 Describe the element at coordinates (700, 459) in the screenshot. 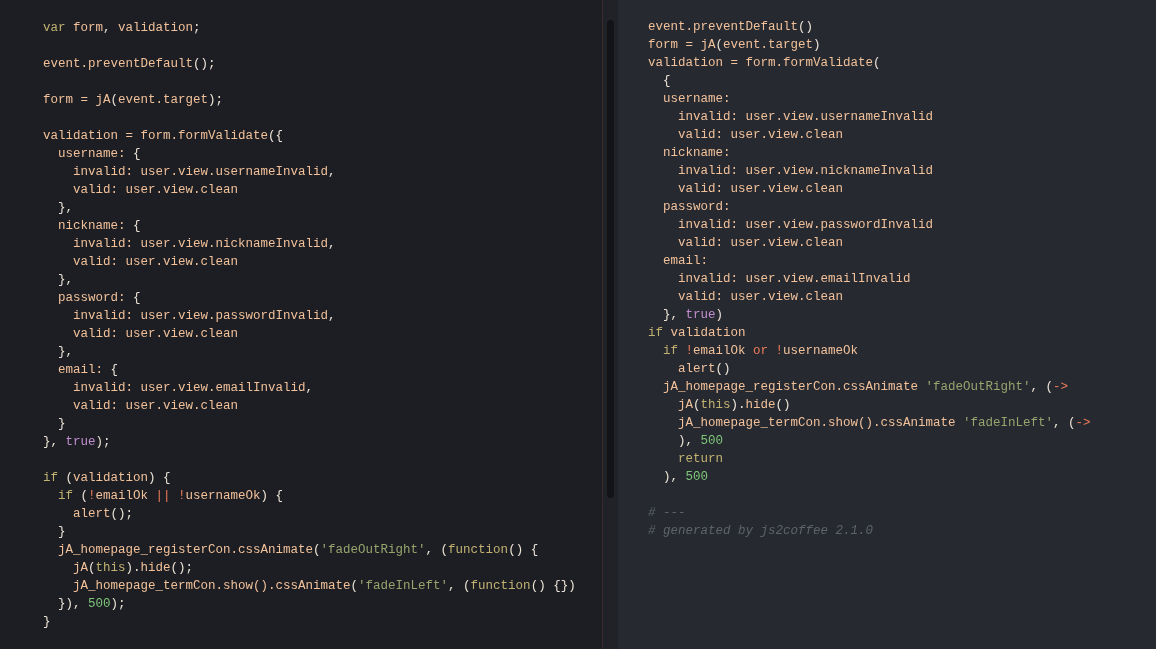

I see `code-line: return` at that location.